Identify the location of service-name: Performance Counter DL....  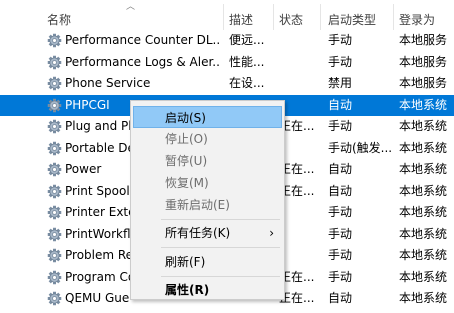
(142, 40).